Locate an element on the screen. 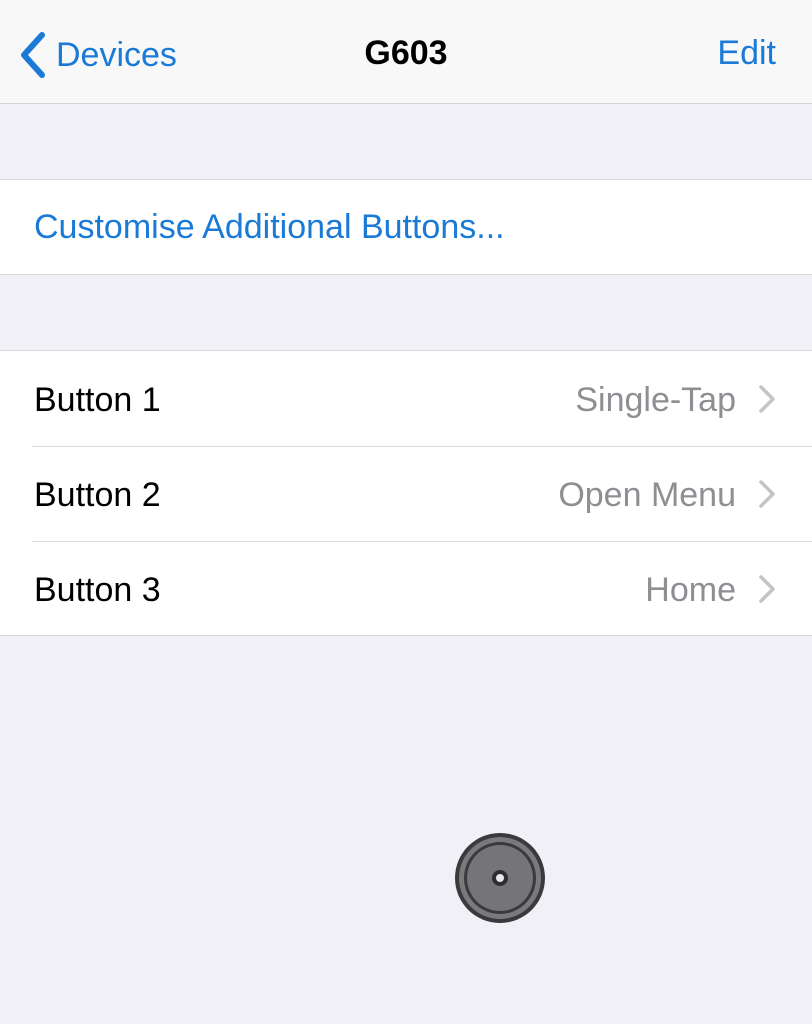 This screenshot has width=812, height=1024. list-item-button-1: Button 1 Single-Tap is located at coordinates (406, 398).